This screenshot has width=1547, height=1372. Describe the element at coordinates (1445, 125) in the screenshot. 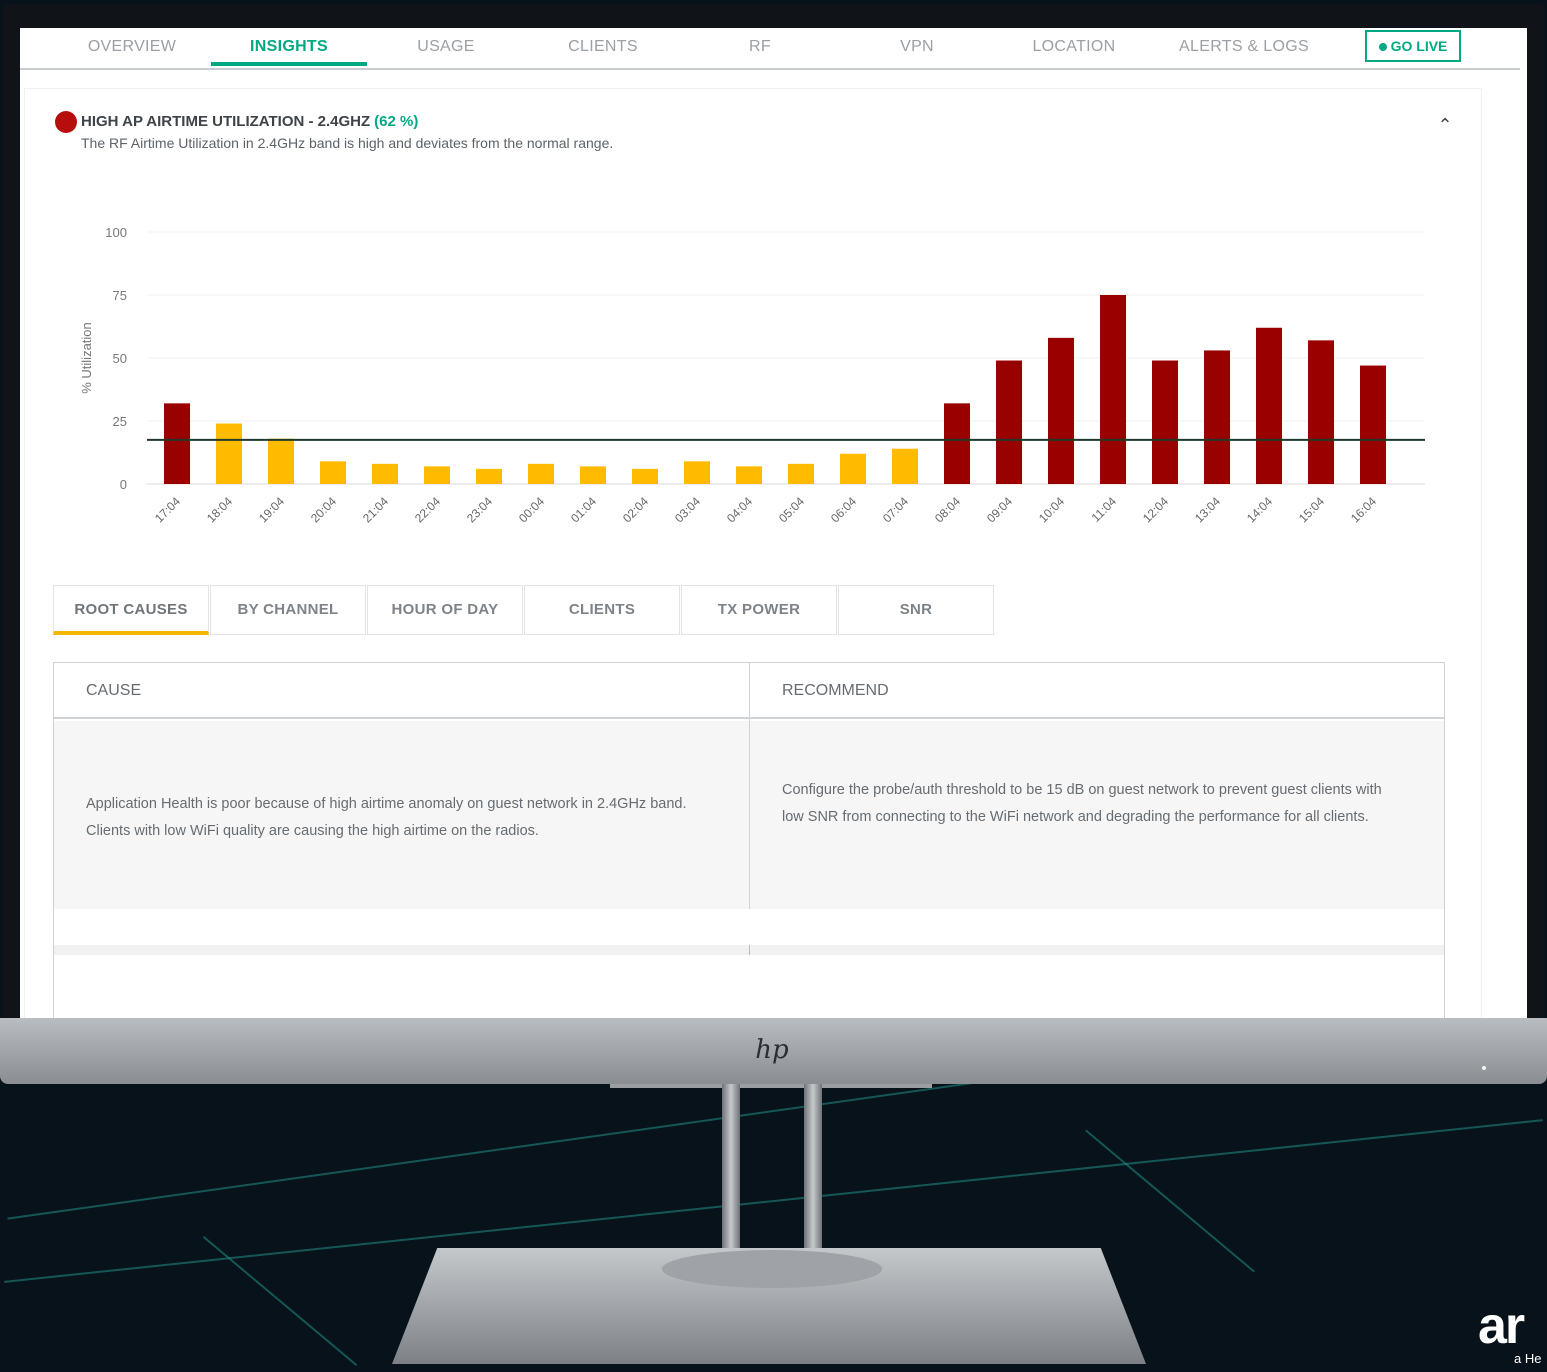

I see `chevron-up-icon: ⌃` at that location.